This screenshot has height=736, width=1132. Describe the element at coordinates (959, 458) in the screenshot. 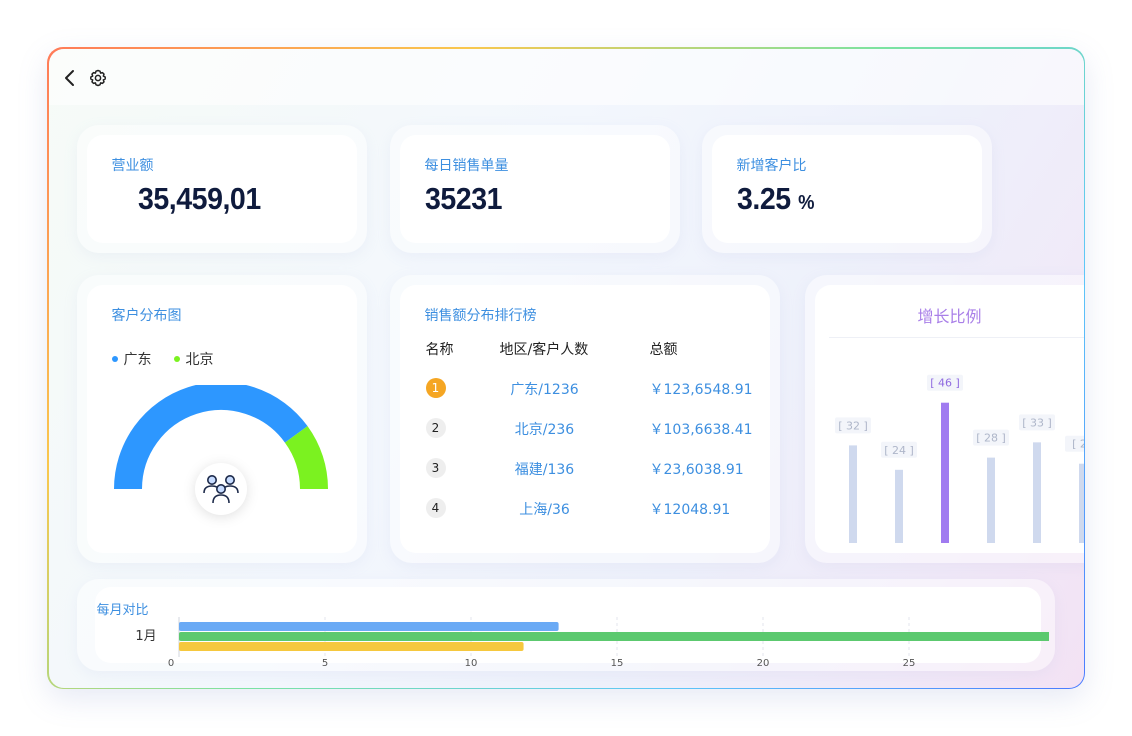

I see `growth-bar-chart: [ 32 ] [ 24 ] [ 46 ] [ 28 ] [ 33 ] [ 26` at that location.